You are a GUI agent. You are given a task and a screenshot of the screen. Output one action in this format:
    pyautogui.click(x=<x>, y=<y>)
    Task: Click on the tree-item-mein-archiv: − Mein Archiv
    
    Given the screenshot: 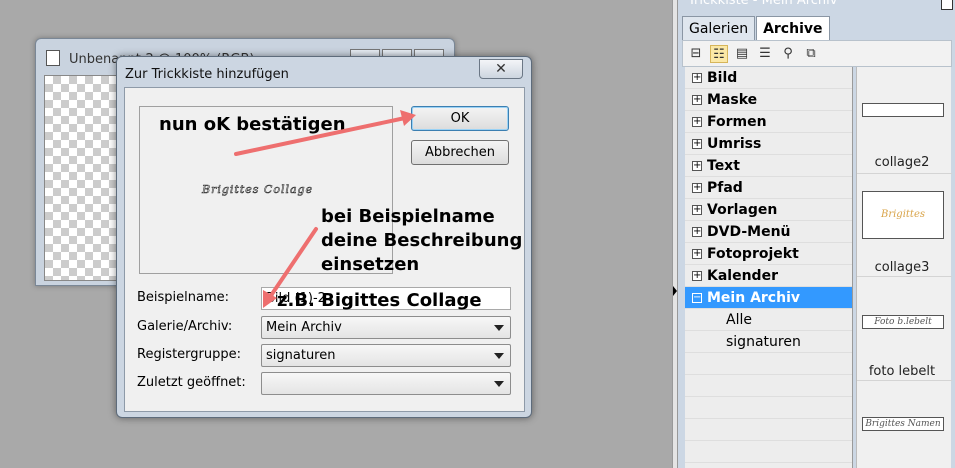 What is the action you would take?
    pyautogui.click(x=768, y=298)
    